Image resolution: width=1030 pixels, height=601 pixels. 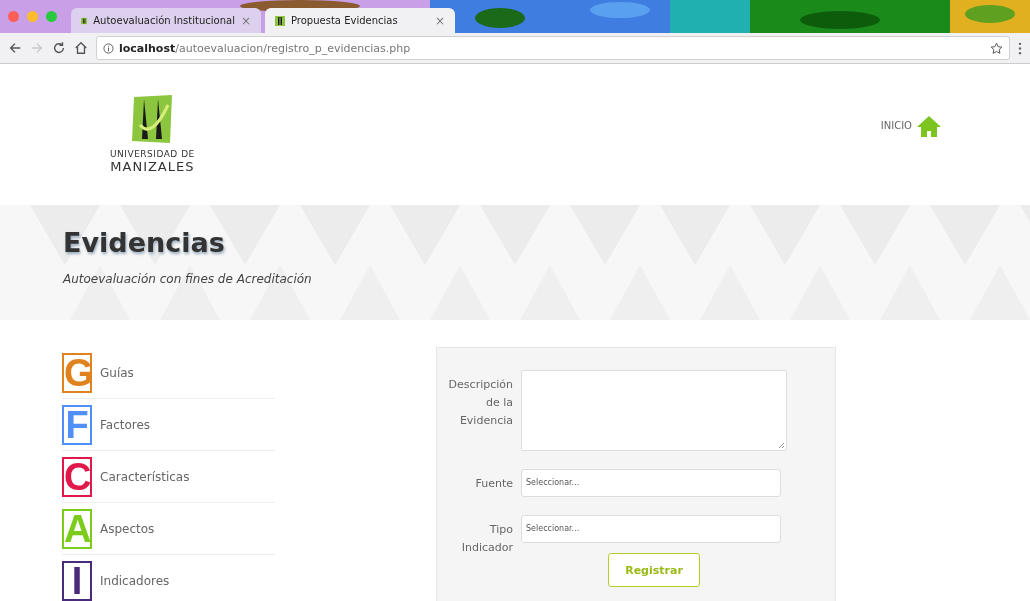 What do you see at coordinates (77, 372) in the screenshot?
I see `letter-icon: G` at bounding box center [77, 372].